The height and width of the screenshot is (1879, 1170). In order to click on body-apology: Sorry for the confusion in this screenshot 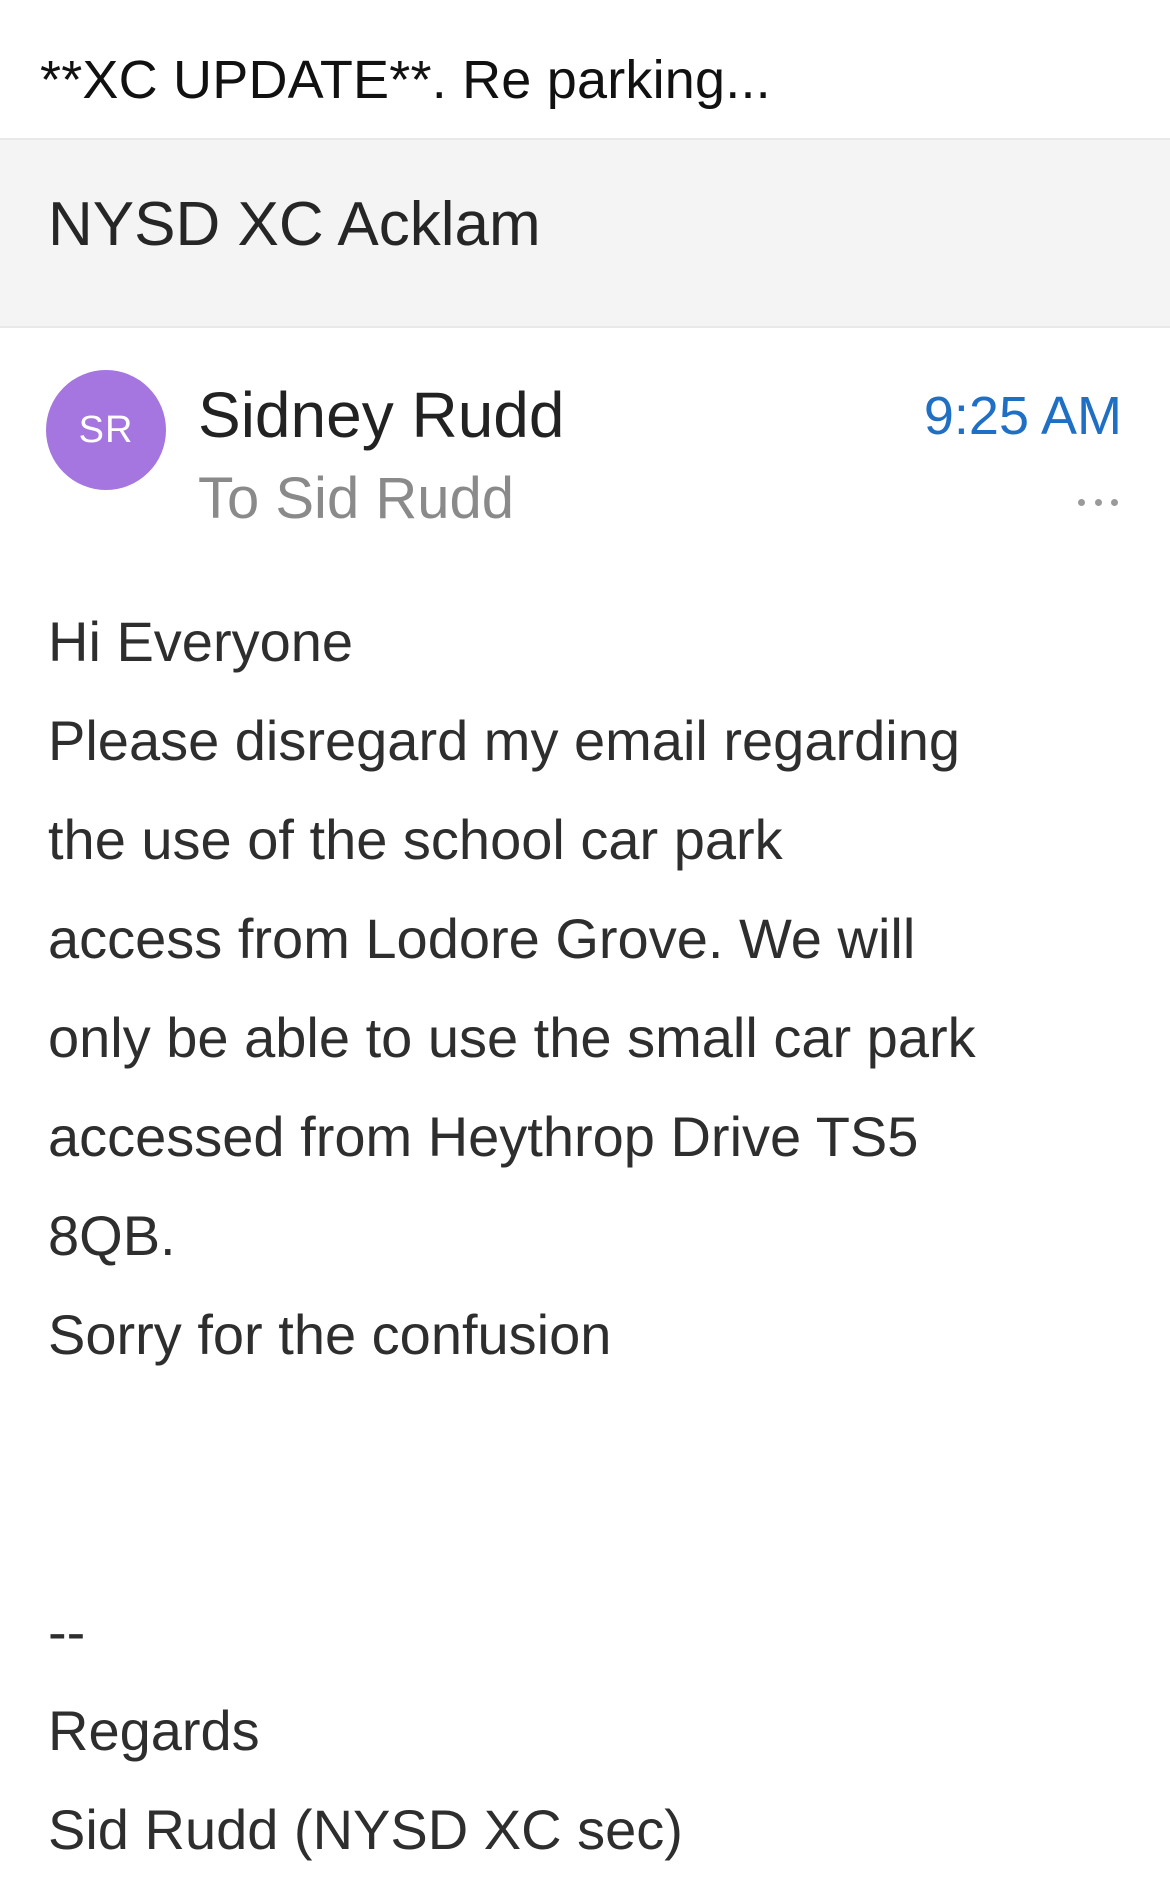, I will do `click(330, 1334)`.